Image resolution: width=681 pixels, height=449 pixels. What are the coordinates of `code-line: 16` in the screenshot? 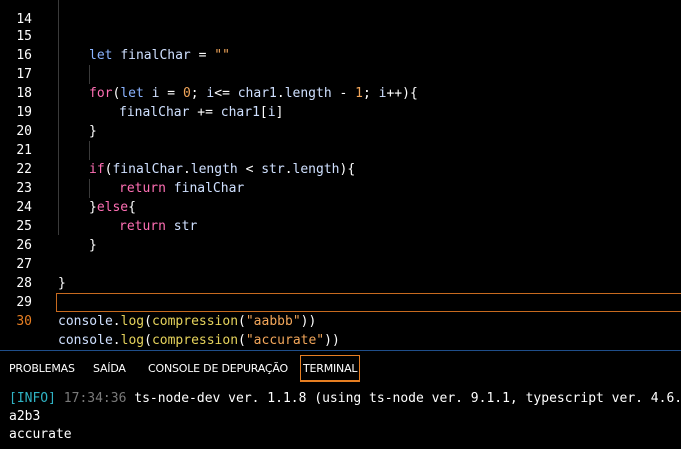 It's located at (340, 45).